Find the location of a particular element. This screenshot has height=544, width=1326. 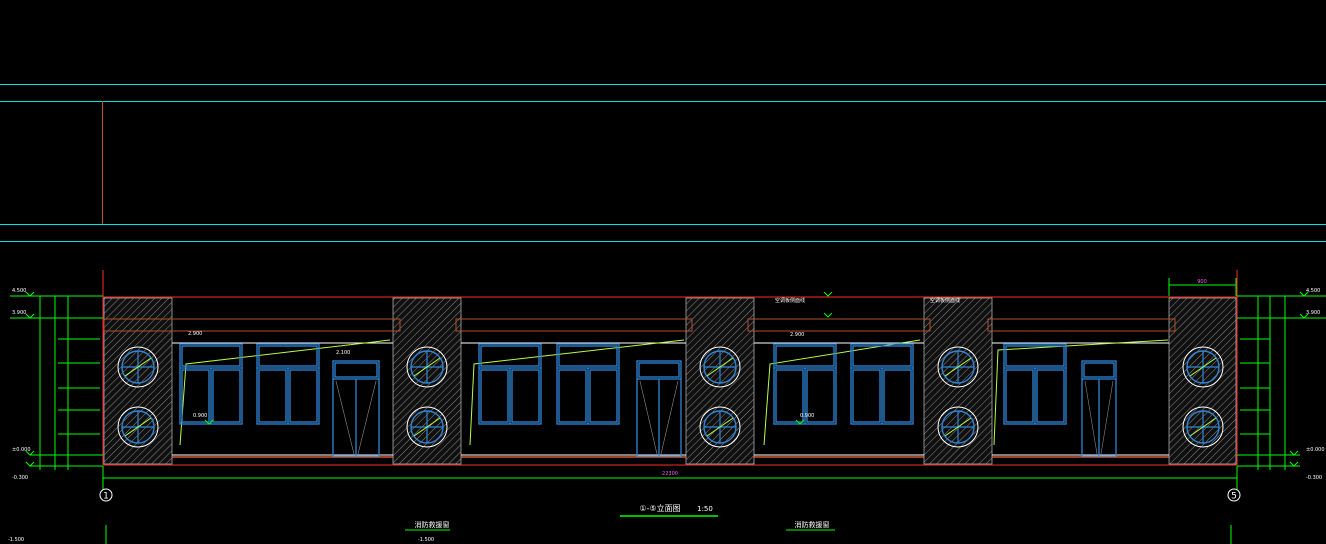

window-bay1-a is located at coordinates (211, 384).